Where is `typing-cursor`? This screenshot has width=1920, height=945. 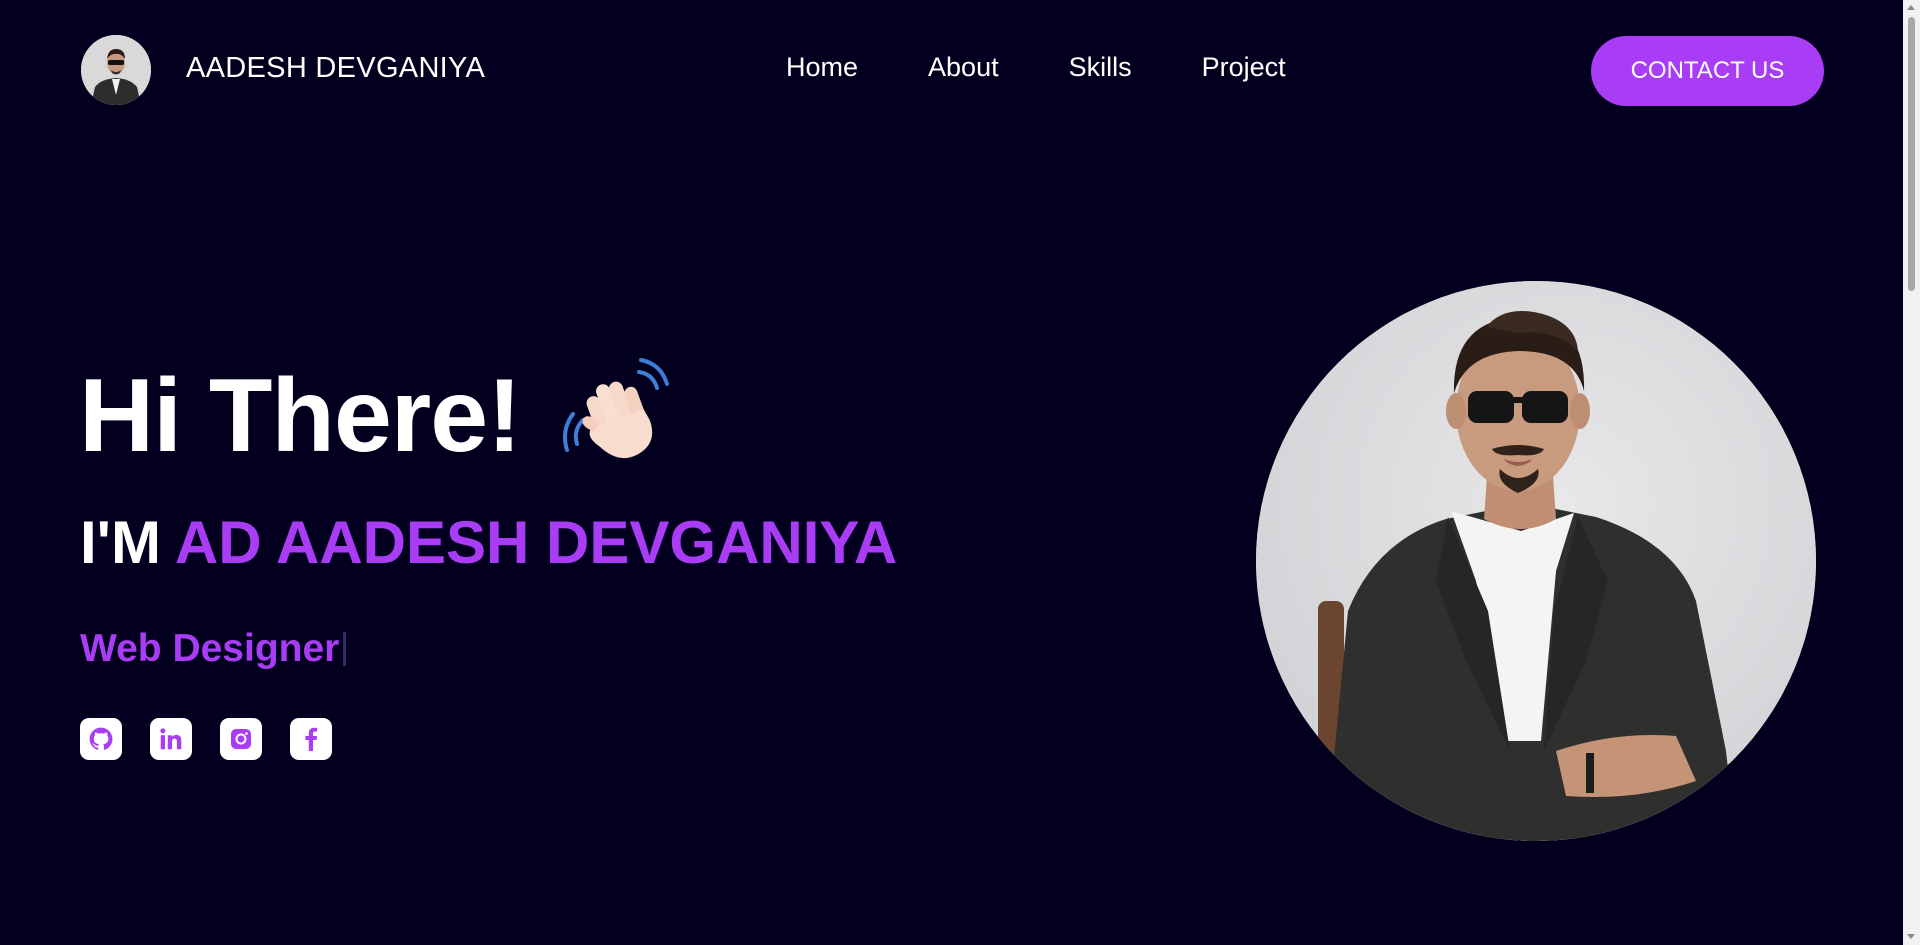
typing-cursor is located at coordinates (345, 649).